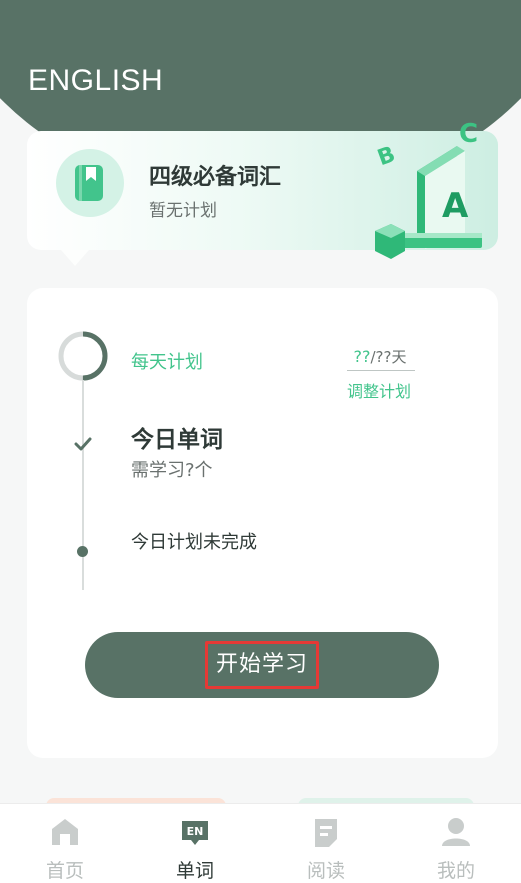 The height and width of the screenshot is (883, 521). What do you see at coordinates (83, 485) in the screenshot?
I see `timeline-line` at bounding box center [83, 485].